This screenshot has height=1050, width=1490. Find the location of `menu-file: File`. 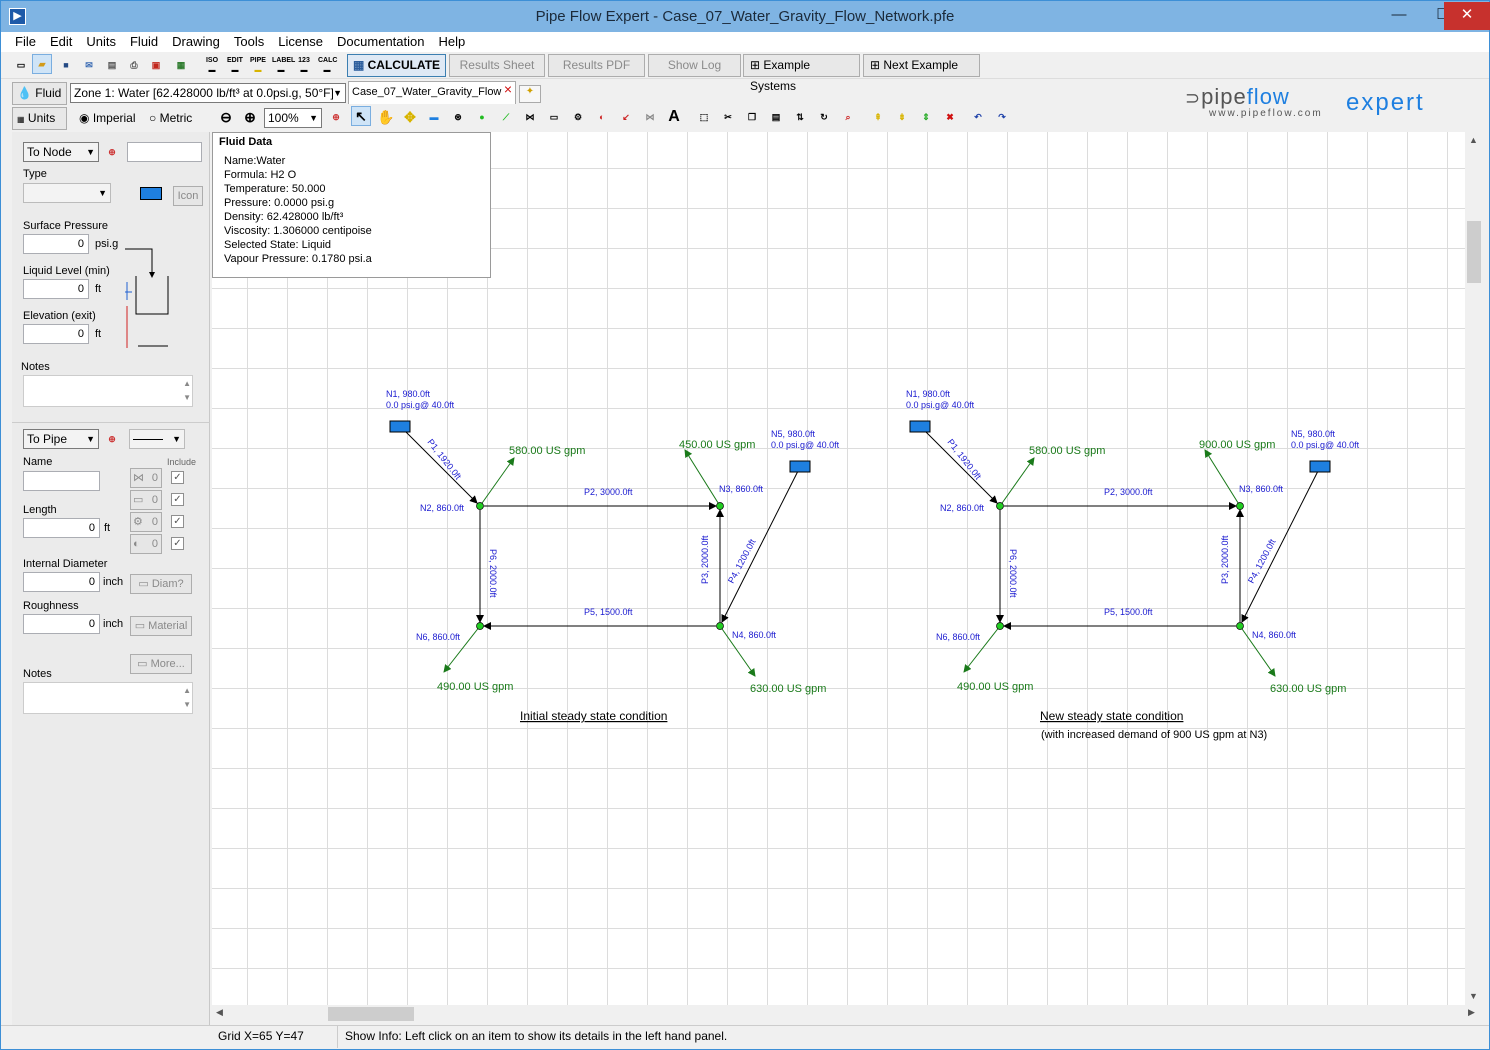

menu-file: File is located at coordinates (25, 40).